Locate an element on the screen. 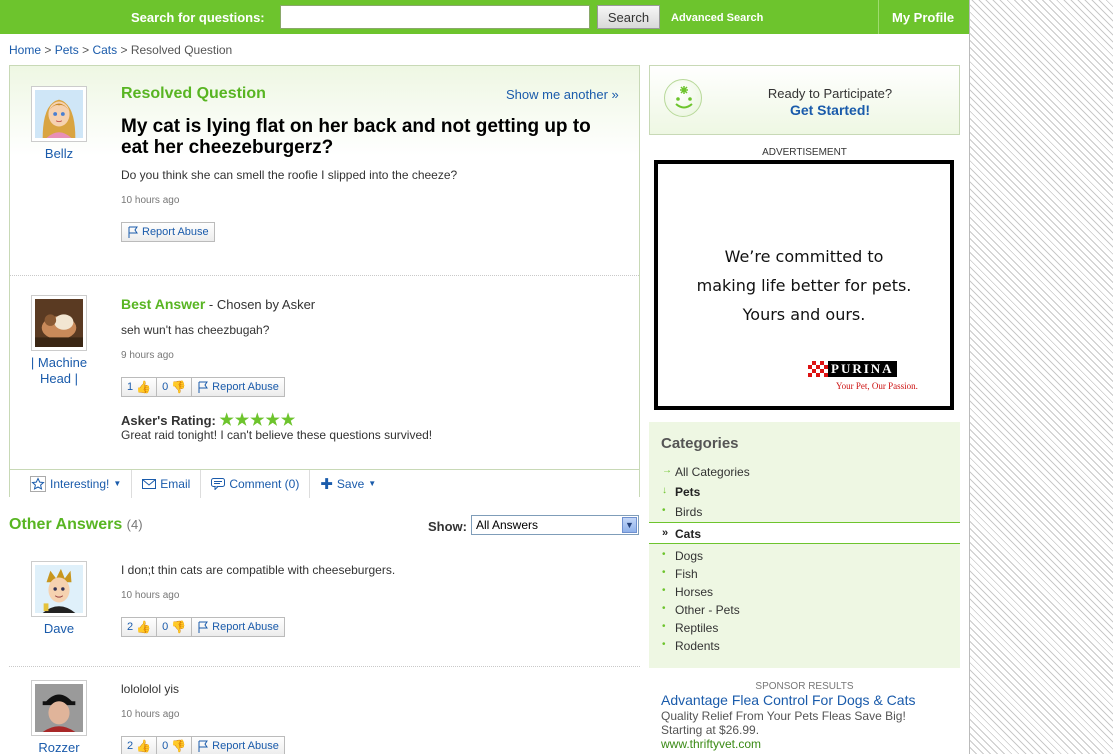 This screenshot has width=1113, height=754. category-label: Rodents is located at coordinates (697, 646).